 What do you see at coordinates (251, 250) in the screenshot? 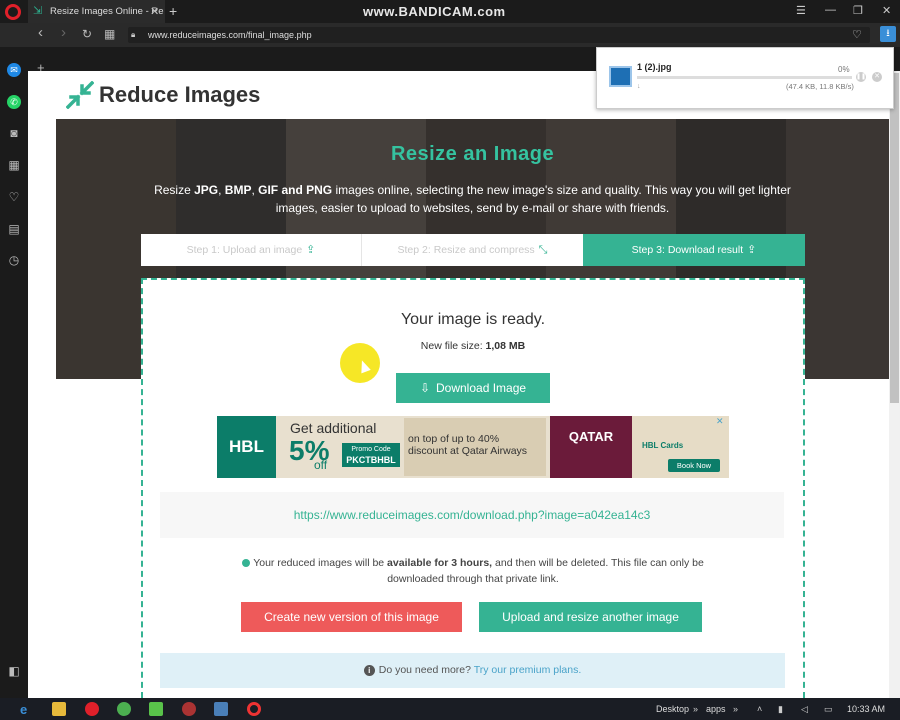
I see `step-1-upload: Step 1: Upload an image ⇪` at bounding box center [251, 250].